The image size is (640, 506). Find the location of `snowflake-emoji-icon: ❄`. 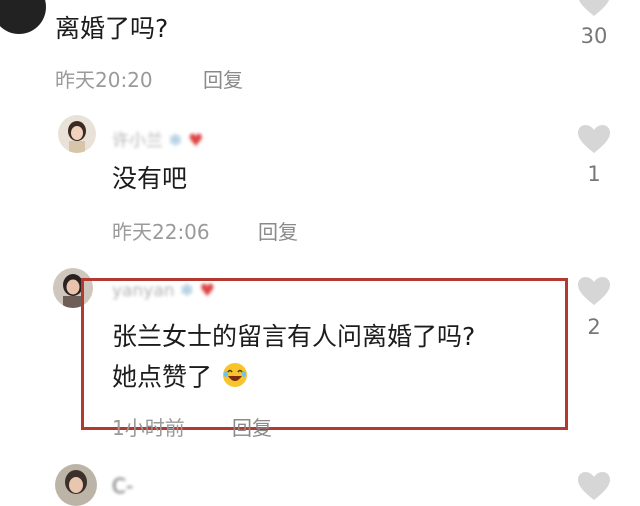

snowflake-emoji-icon: ❄ is located at coordinates (175, 141).